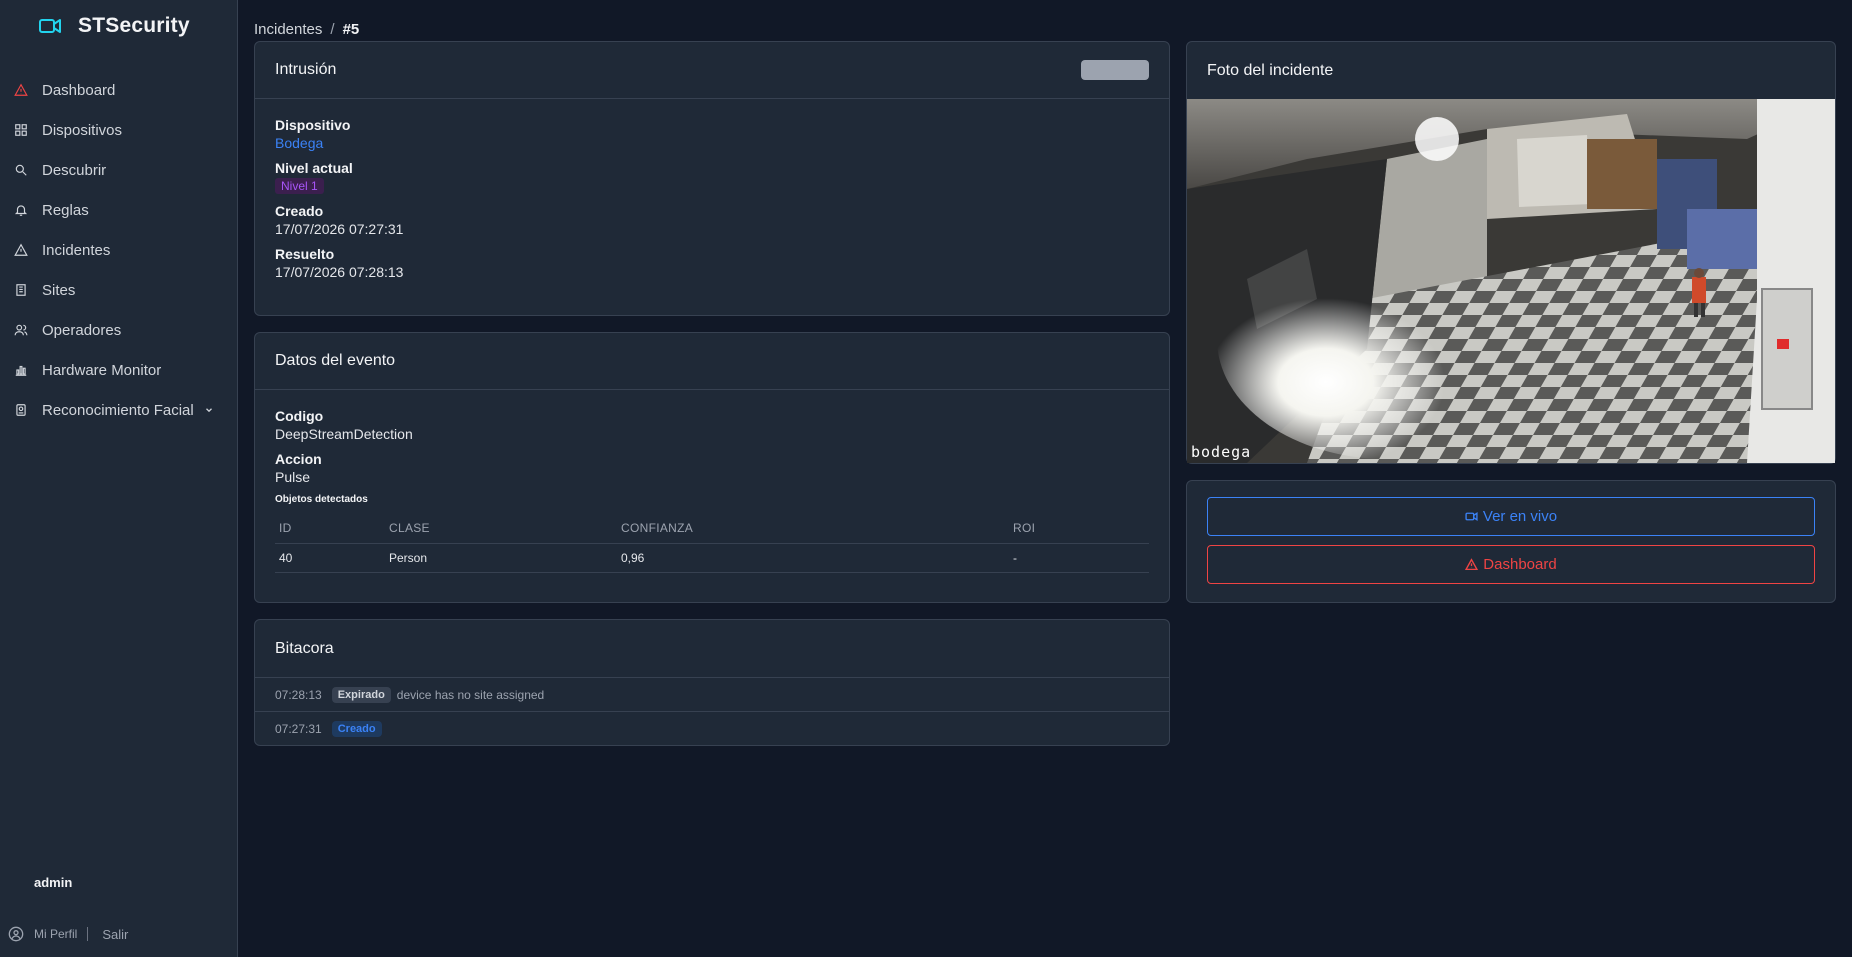 This screenshot has height=957, width=1852. What do you see at coordinates (321, 499) in the screenshot?
I see `objects-label: Objetos detectados` at bounding box center [321, 499].